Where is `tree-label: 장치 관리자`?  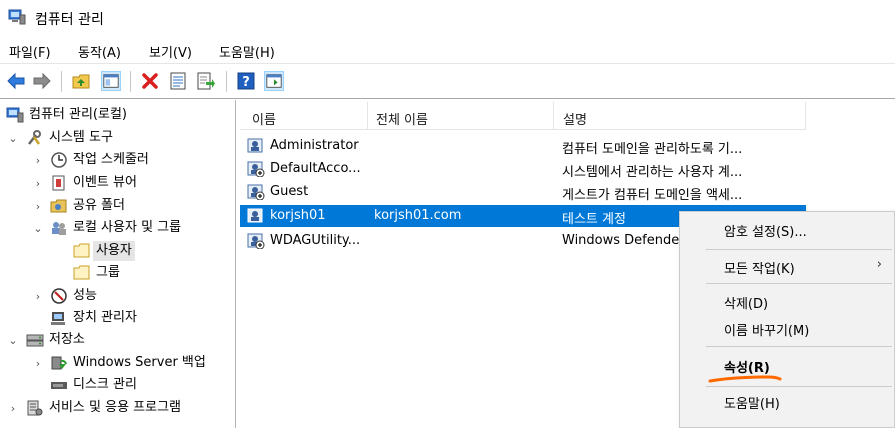
tree-label: 장치 관리자 is located at coordinates (105, 317).